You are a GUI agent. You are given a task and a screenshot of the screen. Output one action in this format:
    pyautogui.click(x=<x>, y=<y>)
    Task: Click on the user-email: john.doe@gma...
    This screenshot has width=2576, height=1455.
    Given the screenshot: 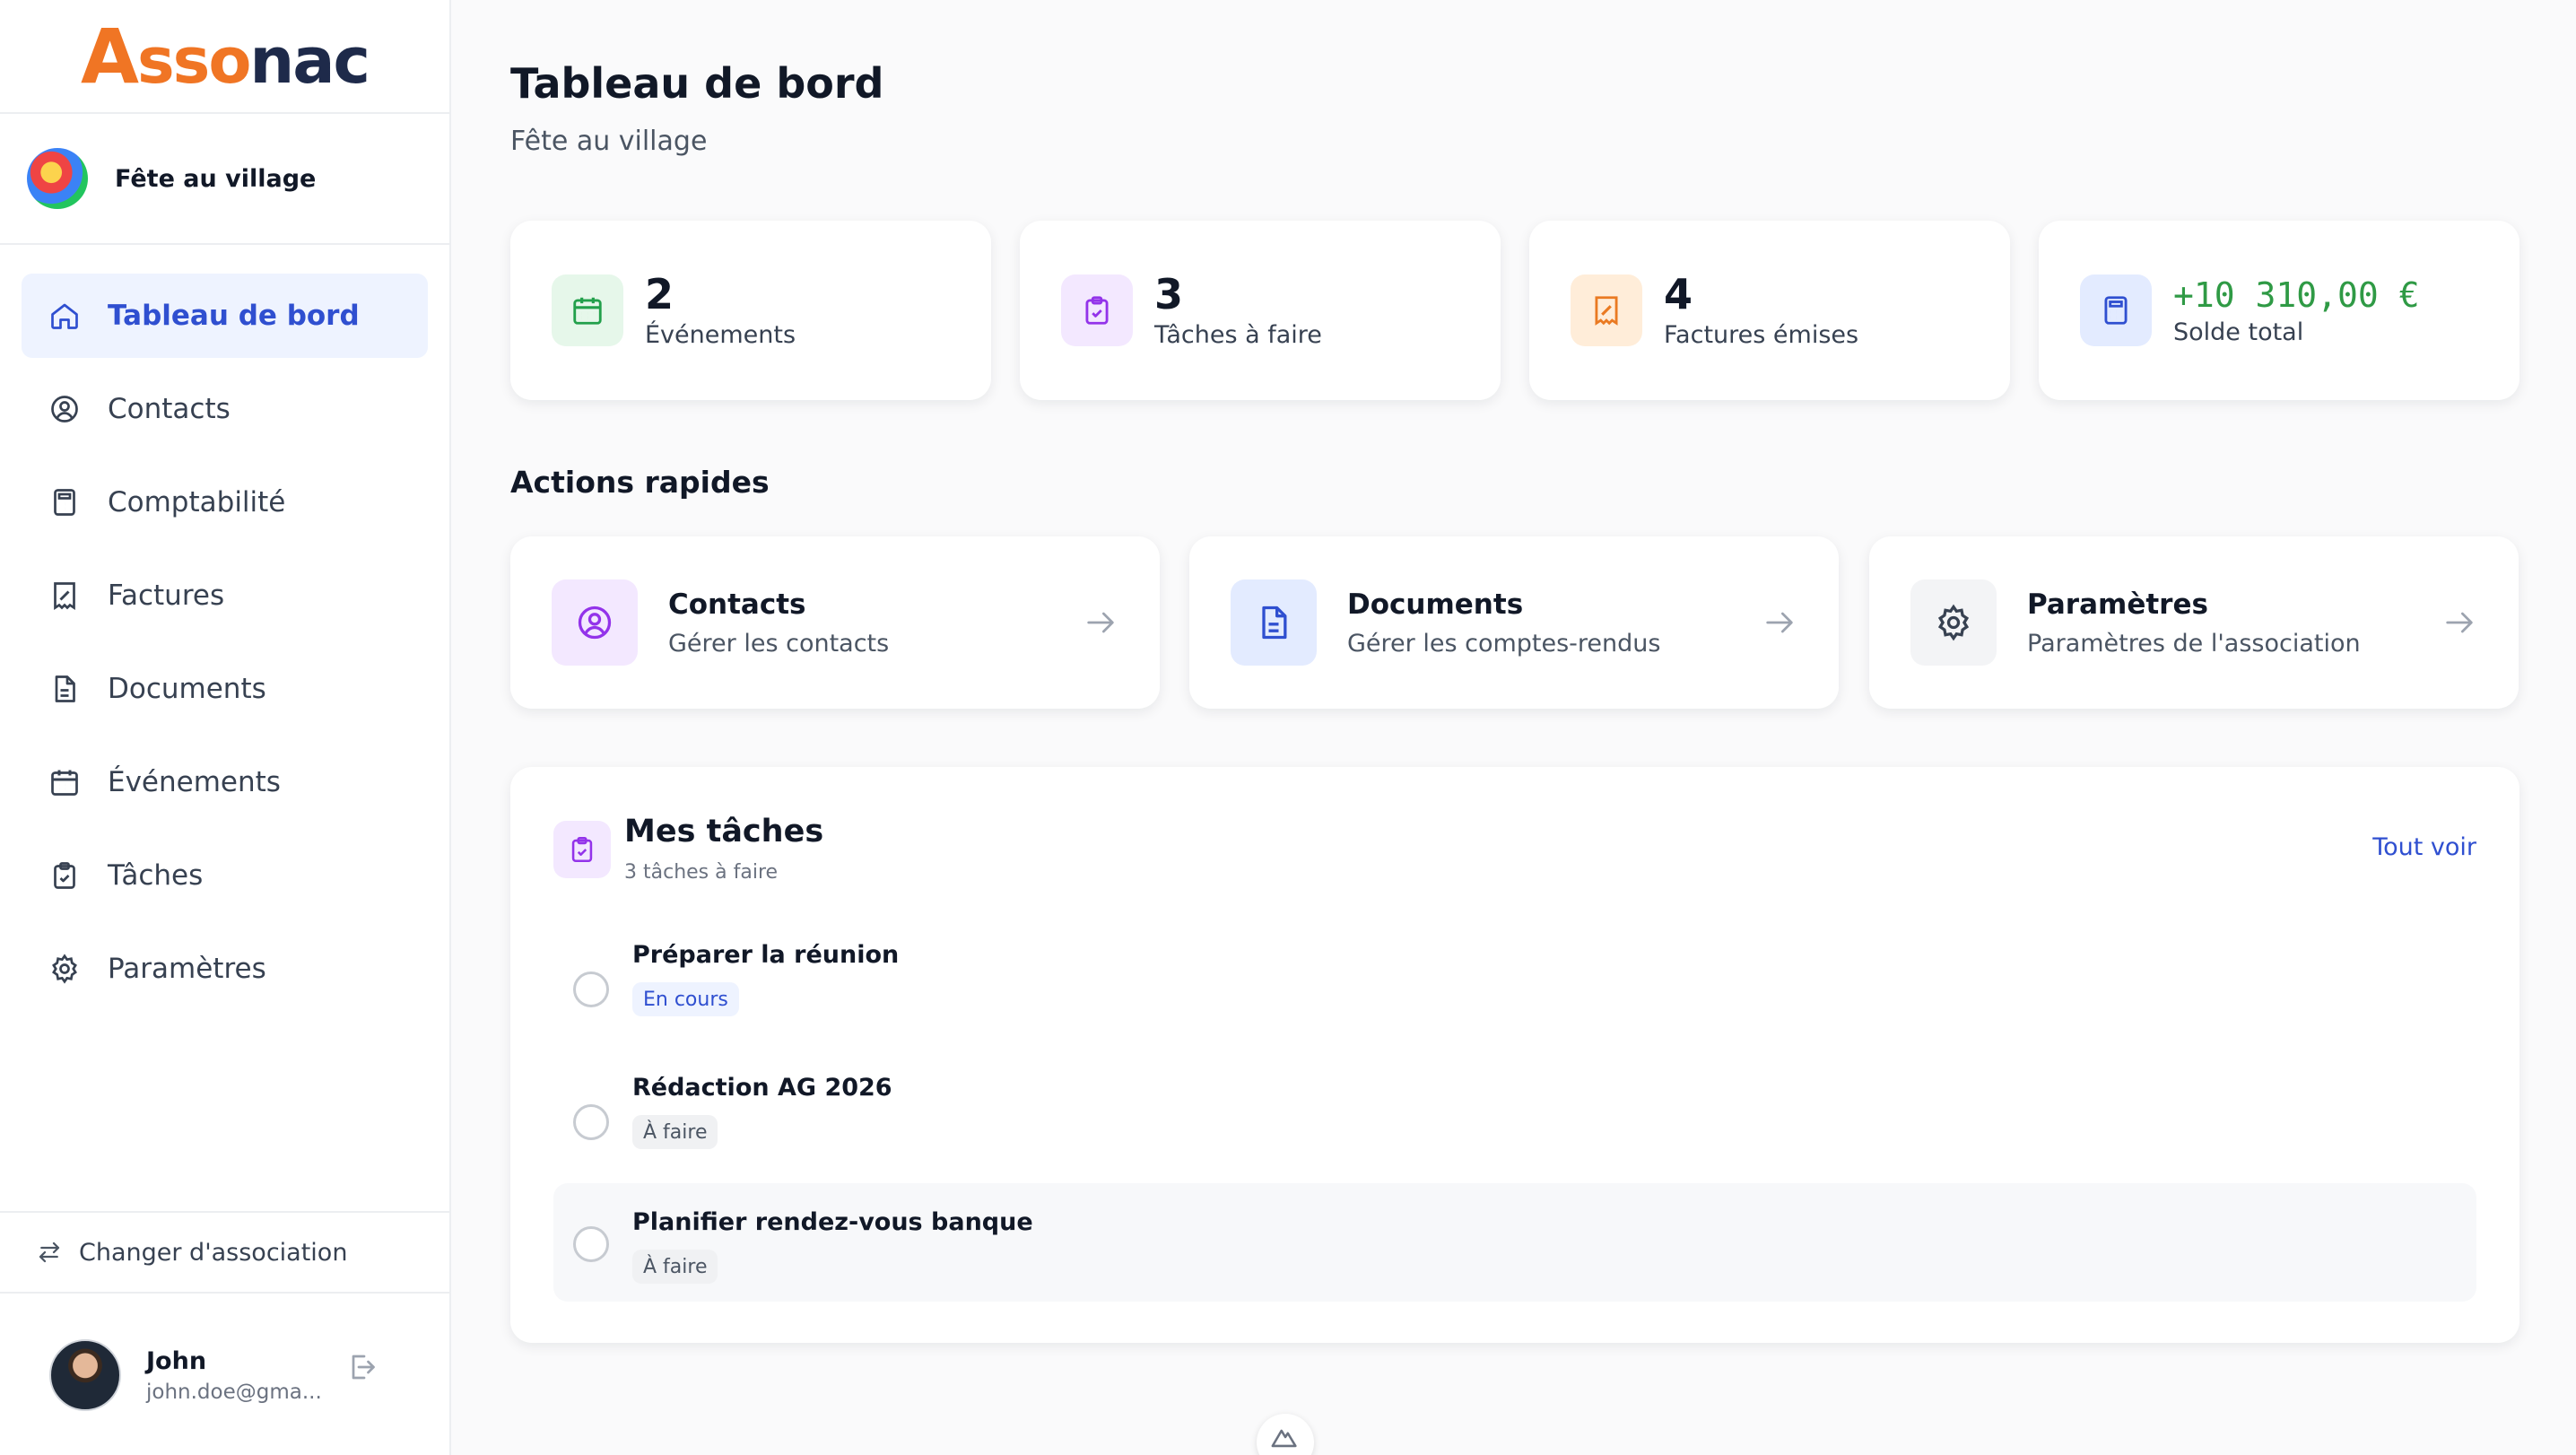 What is the action you would take?
    pyautogui.click(x=234, y=1392)
    